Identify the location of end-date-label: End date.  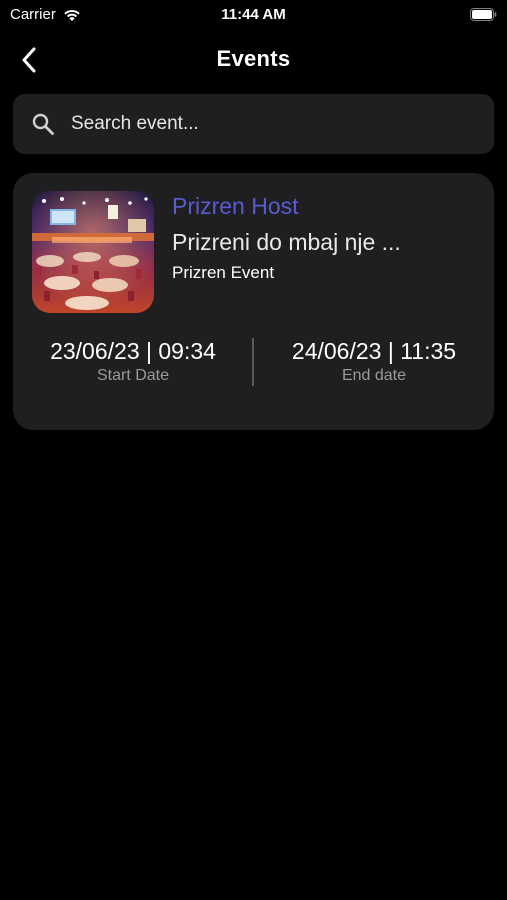
(374, 375).